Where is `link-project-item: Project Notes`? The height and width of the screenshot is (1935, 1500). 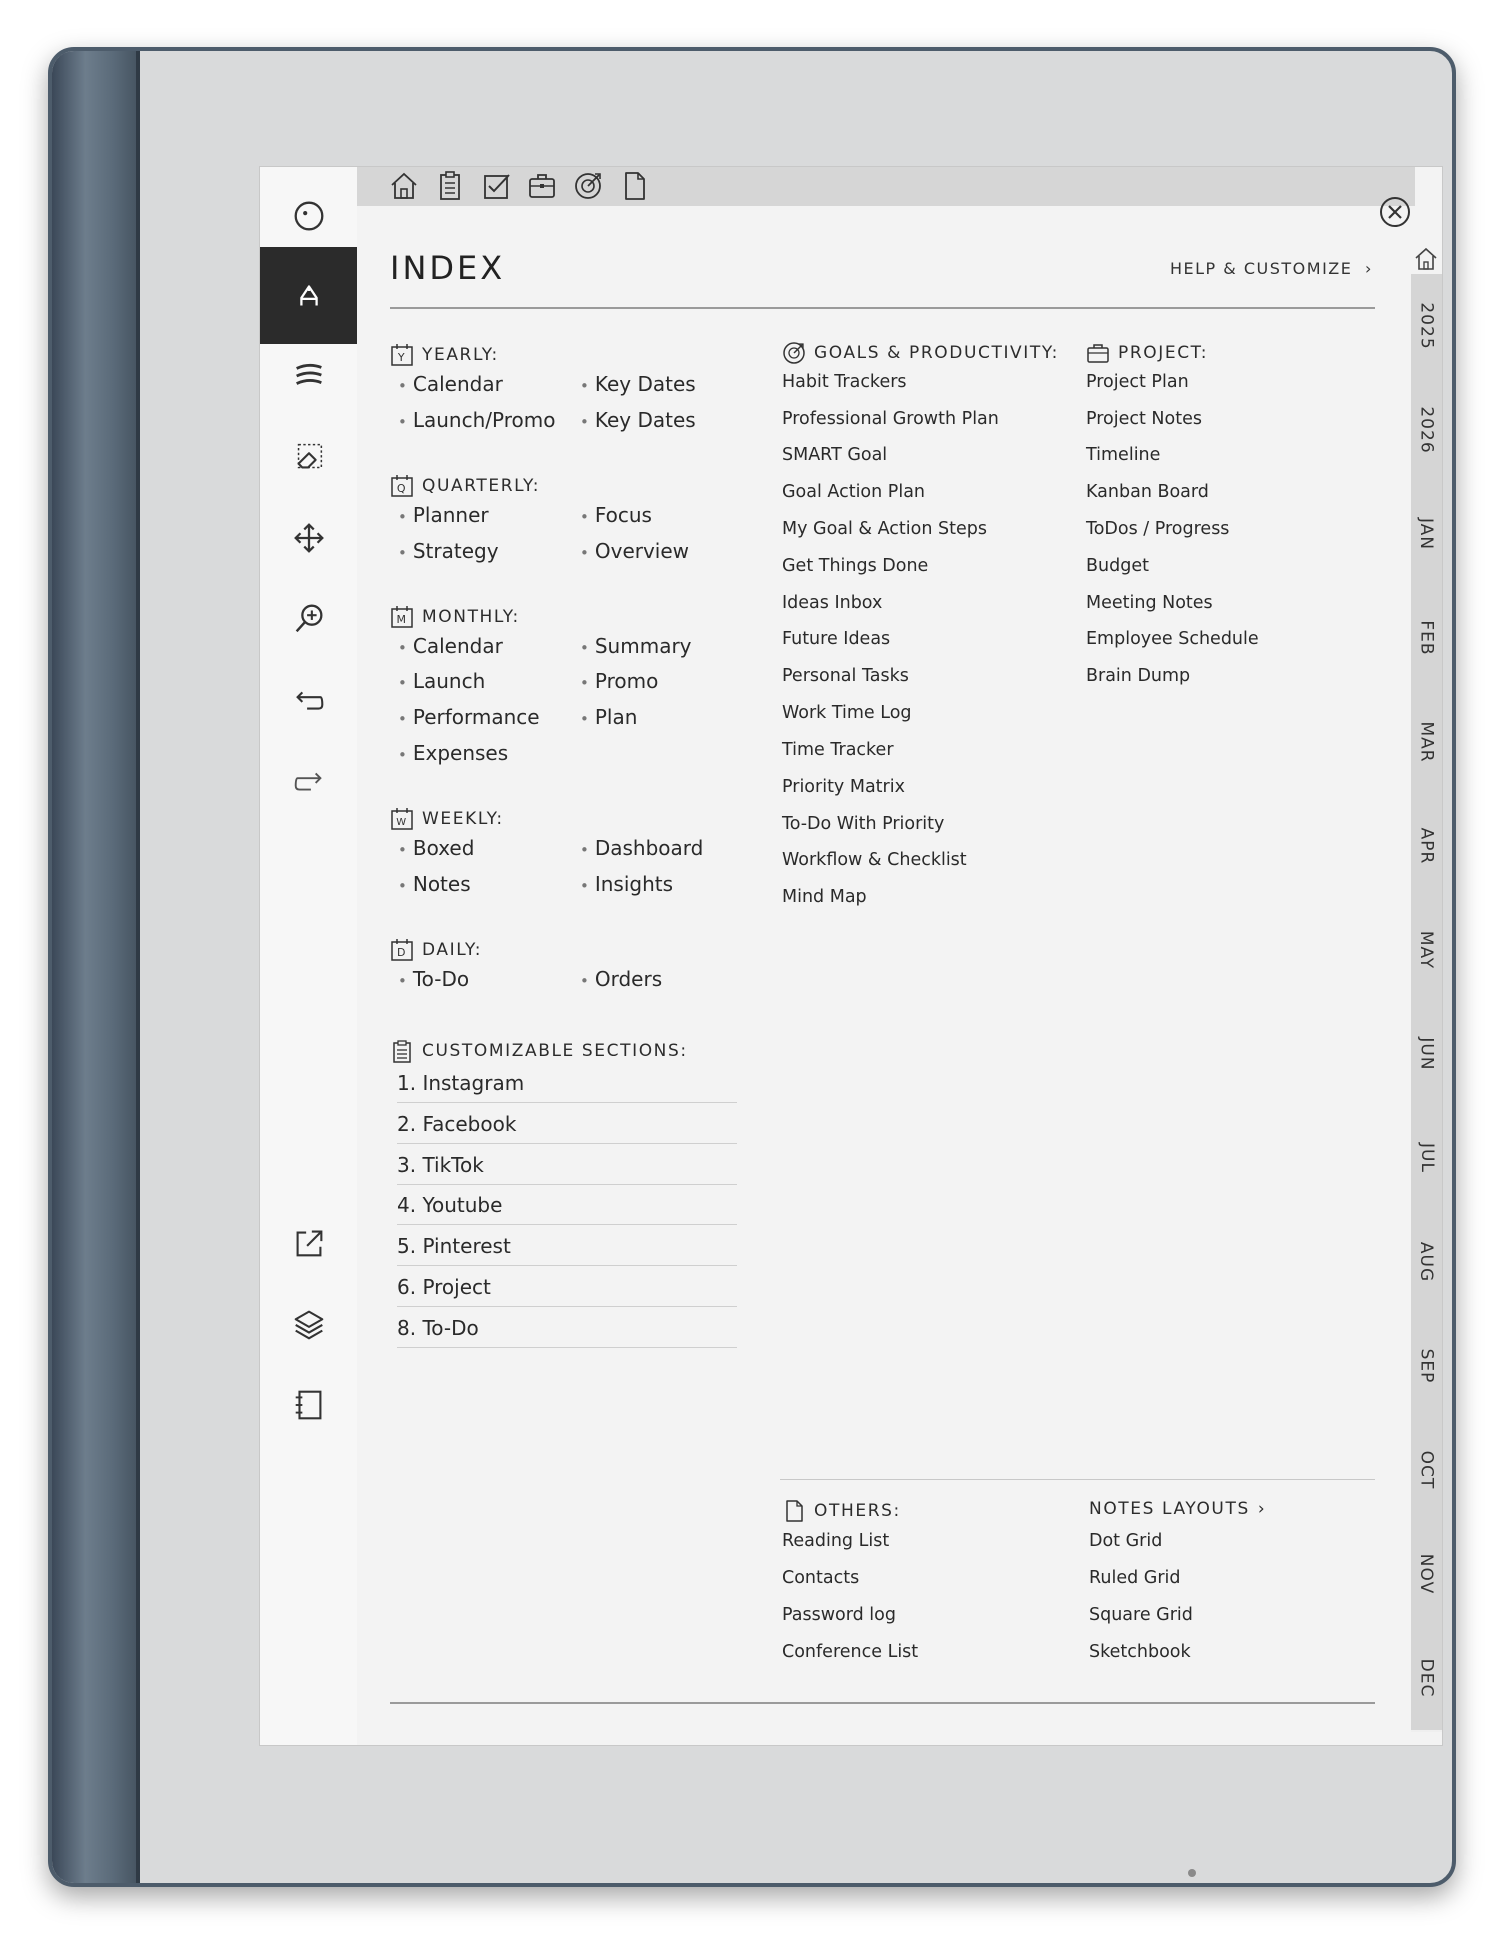
link-project-item: Project Notes is located at coordinates (1144, 419).